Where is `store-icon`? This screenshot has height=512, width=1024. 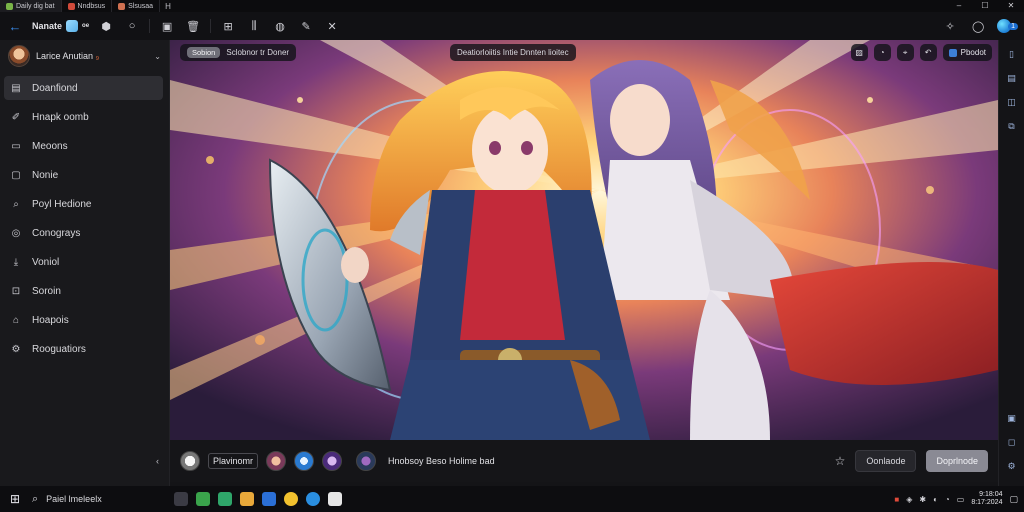
store-icon is located at coordinates (335, 499).